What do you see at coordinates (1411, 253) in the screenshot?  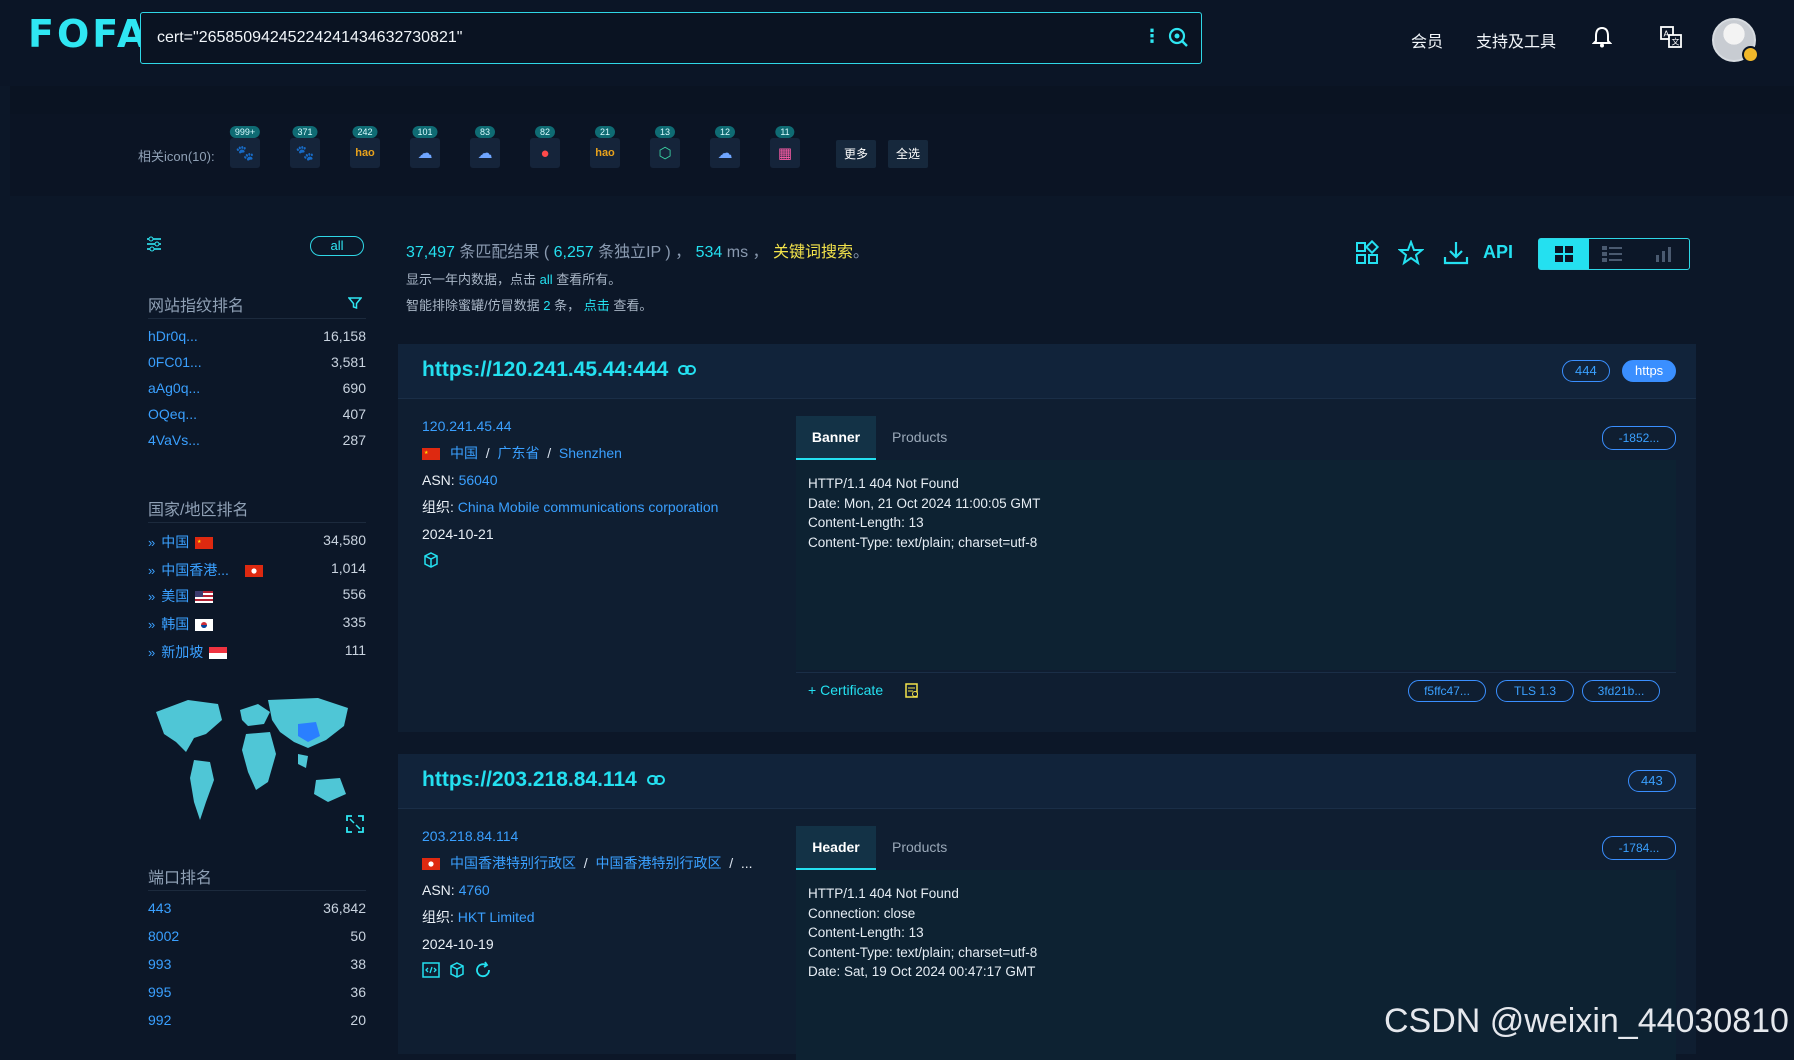 I see `star-icon` at bounding box center [1411, 253].